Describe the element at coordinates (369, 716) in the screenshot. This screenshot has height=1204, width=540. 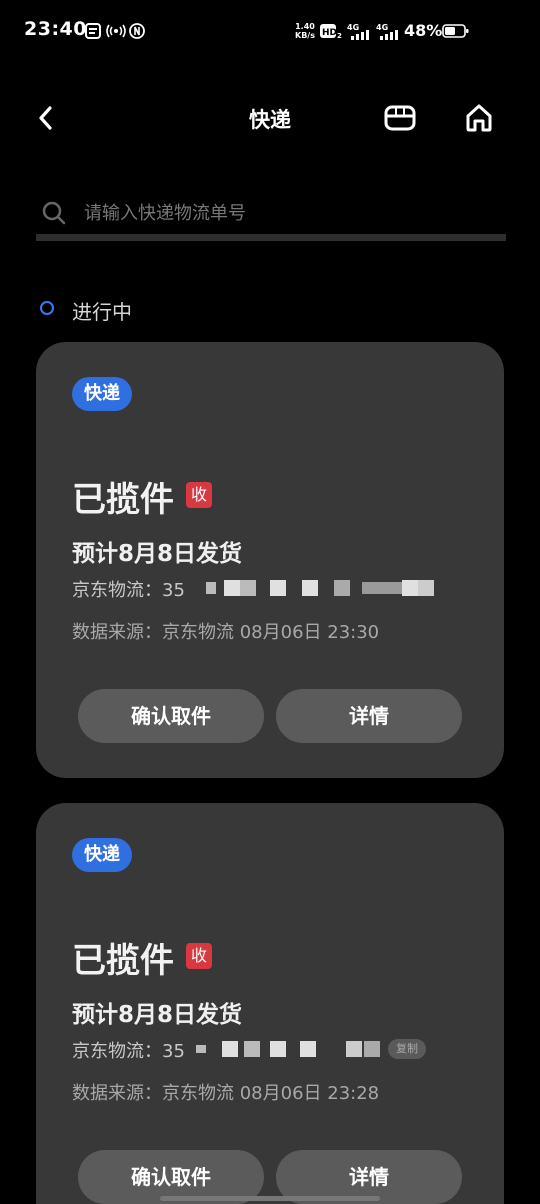
I see `details-button: 详情` at that location.